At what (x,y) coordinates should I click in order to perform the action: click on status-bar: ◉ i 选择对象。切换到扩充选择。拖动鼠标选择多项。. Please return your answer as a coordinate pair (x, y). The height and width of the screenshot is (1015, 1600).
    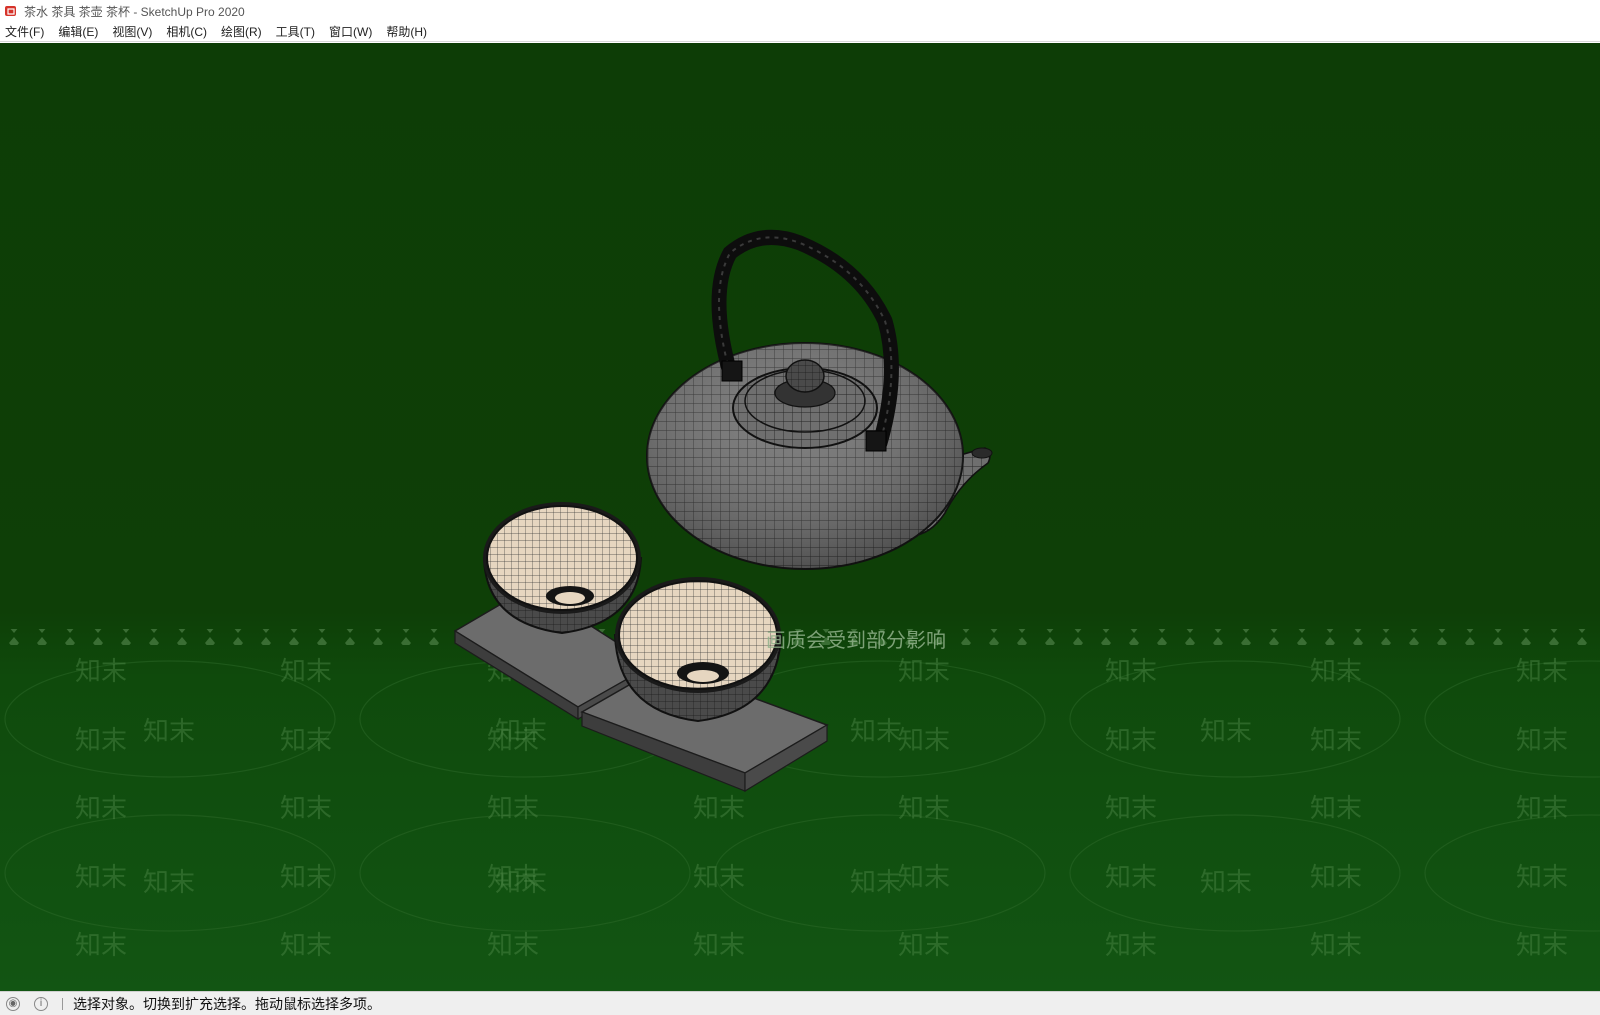
    Looking at the image, I should click on (800, 1003).